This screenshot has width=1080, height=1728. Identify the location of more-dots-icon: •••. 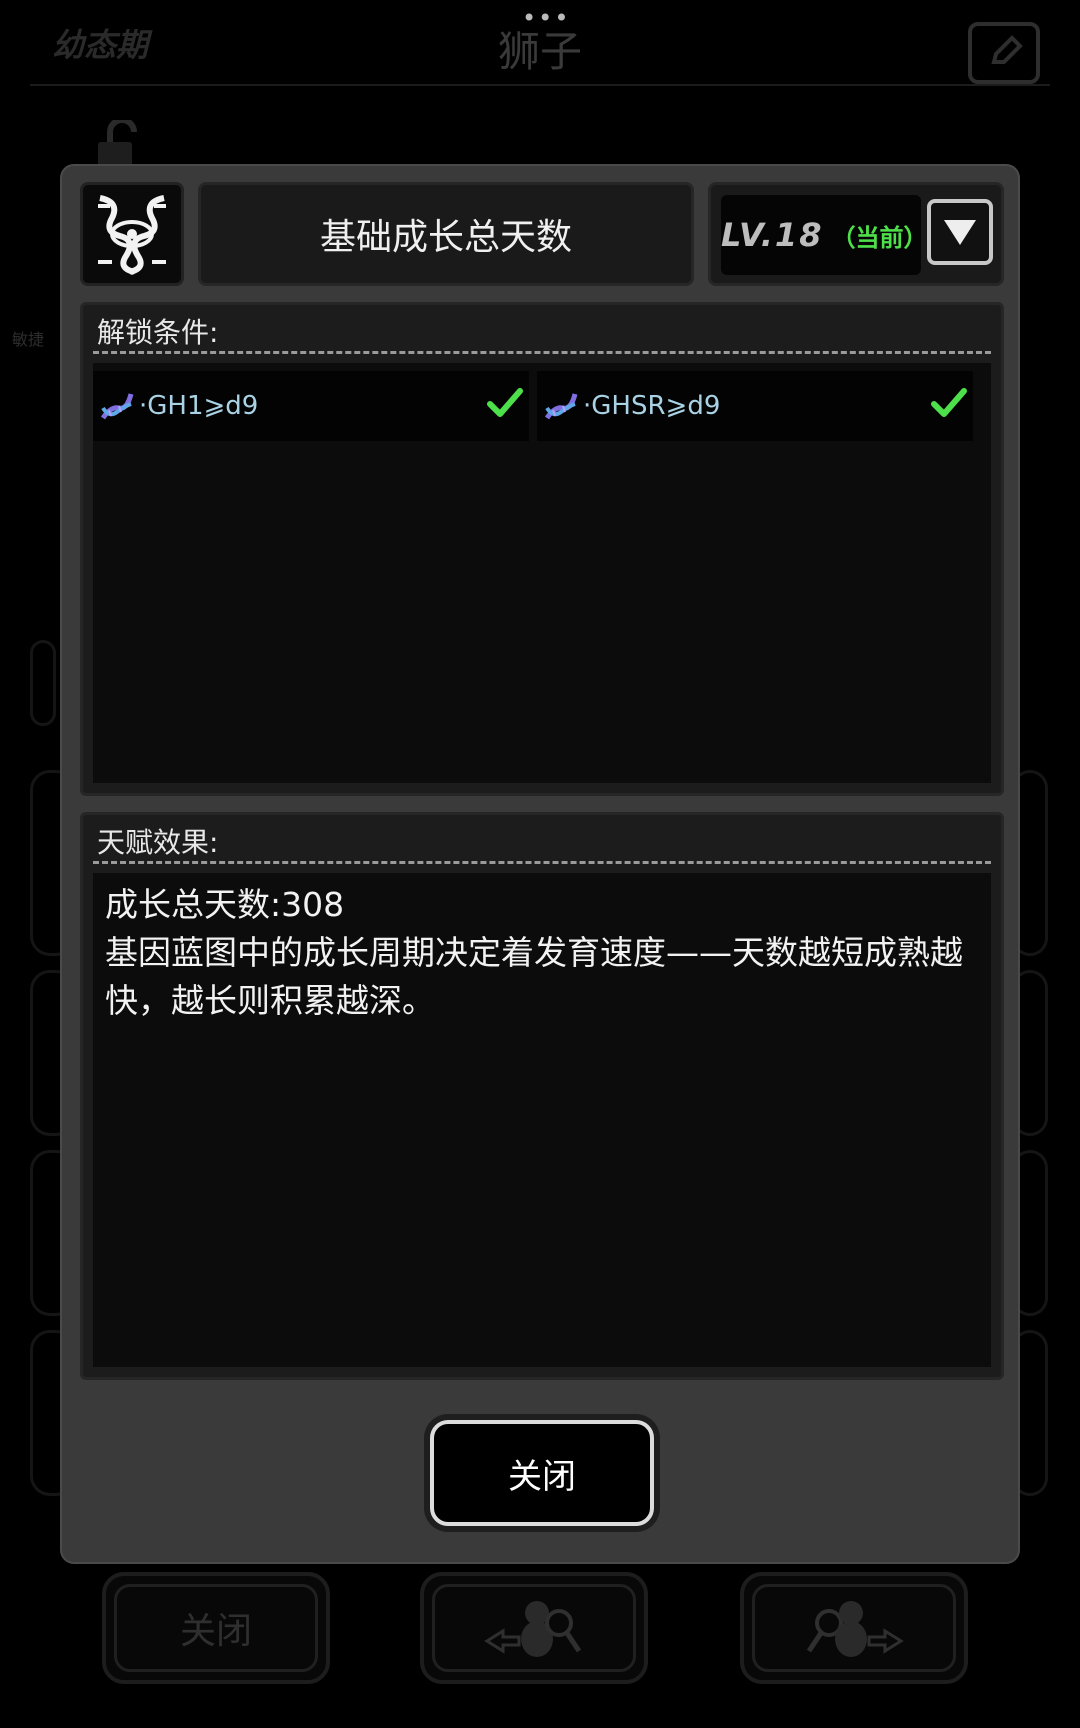
(546, 18).